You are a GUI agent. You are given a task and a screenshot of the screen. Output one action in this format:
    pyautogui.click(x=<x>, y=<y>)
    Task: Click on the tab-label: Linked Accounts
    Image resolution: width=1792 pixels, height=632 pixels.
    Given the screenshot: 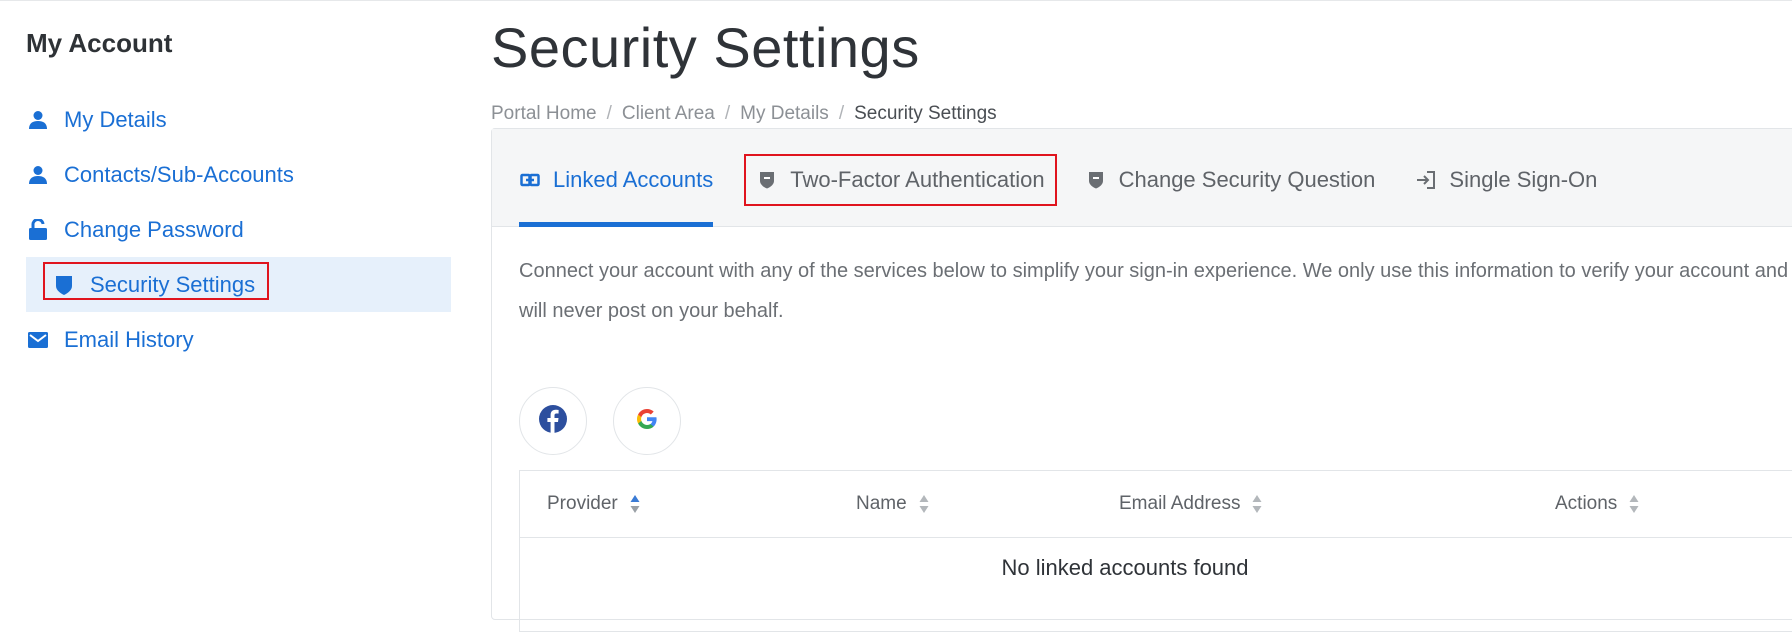 What is the action you would take?
    pyautogui.click(x=633, y=179)
    